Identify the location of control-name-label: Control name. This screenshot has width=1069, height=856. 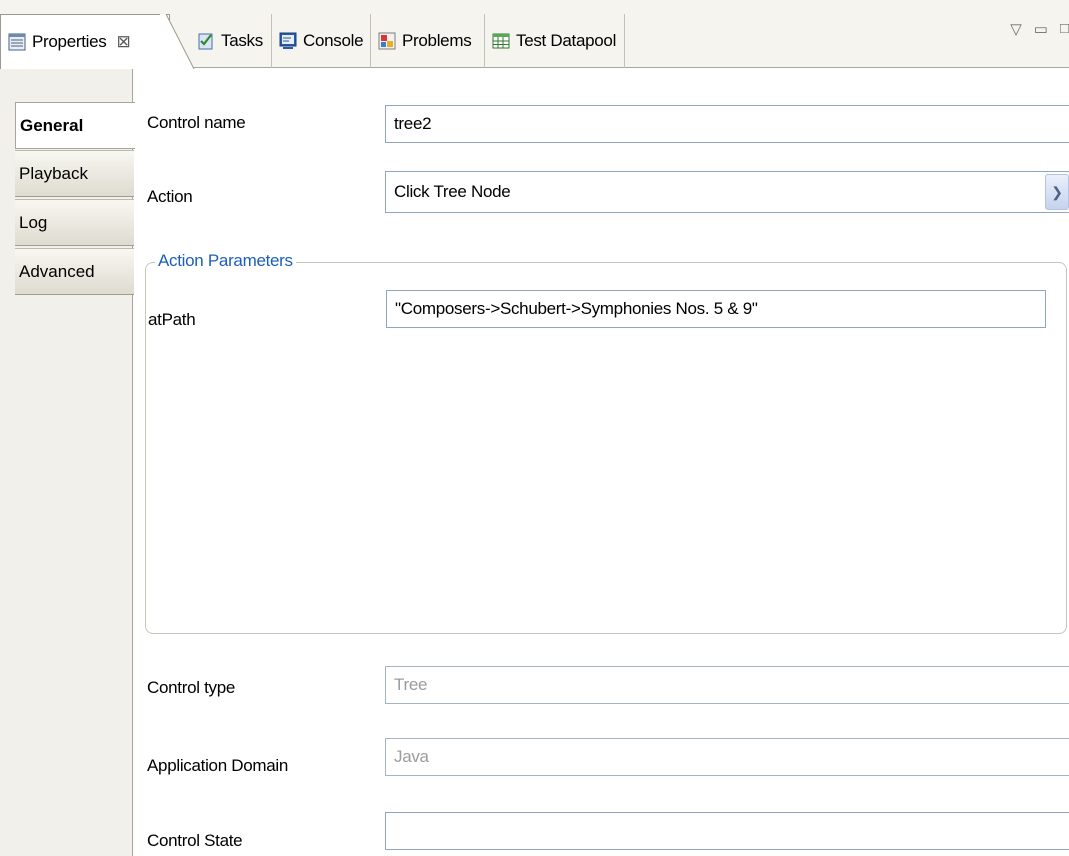
(196, 122).